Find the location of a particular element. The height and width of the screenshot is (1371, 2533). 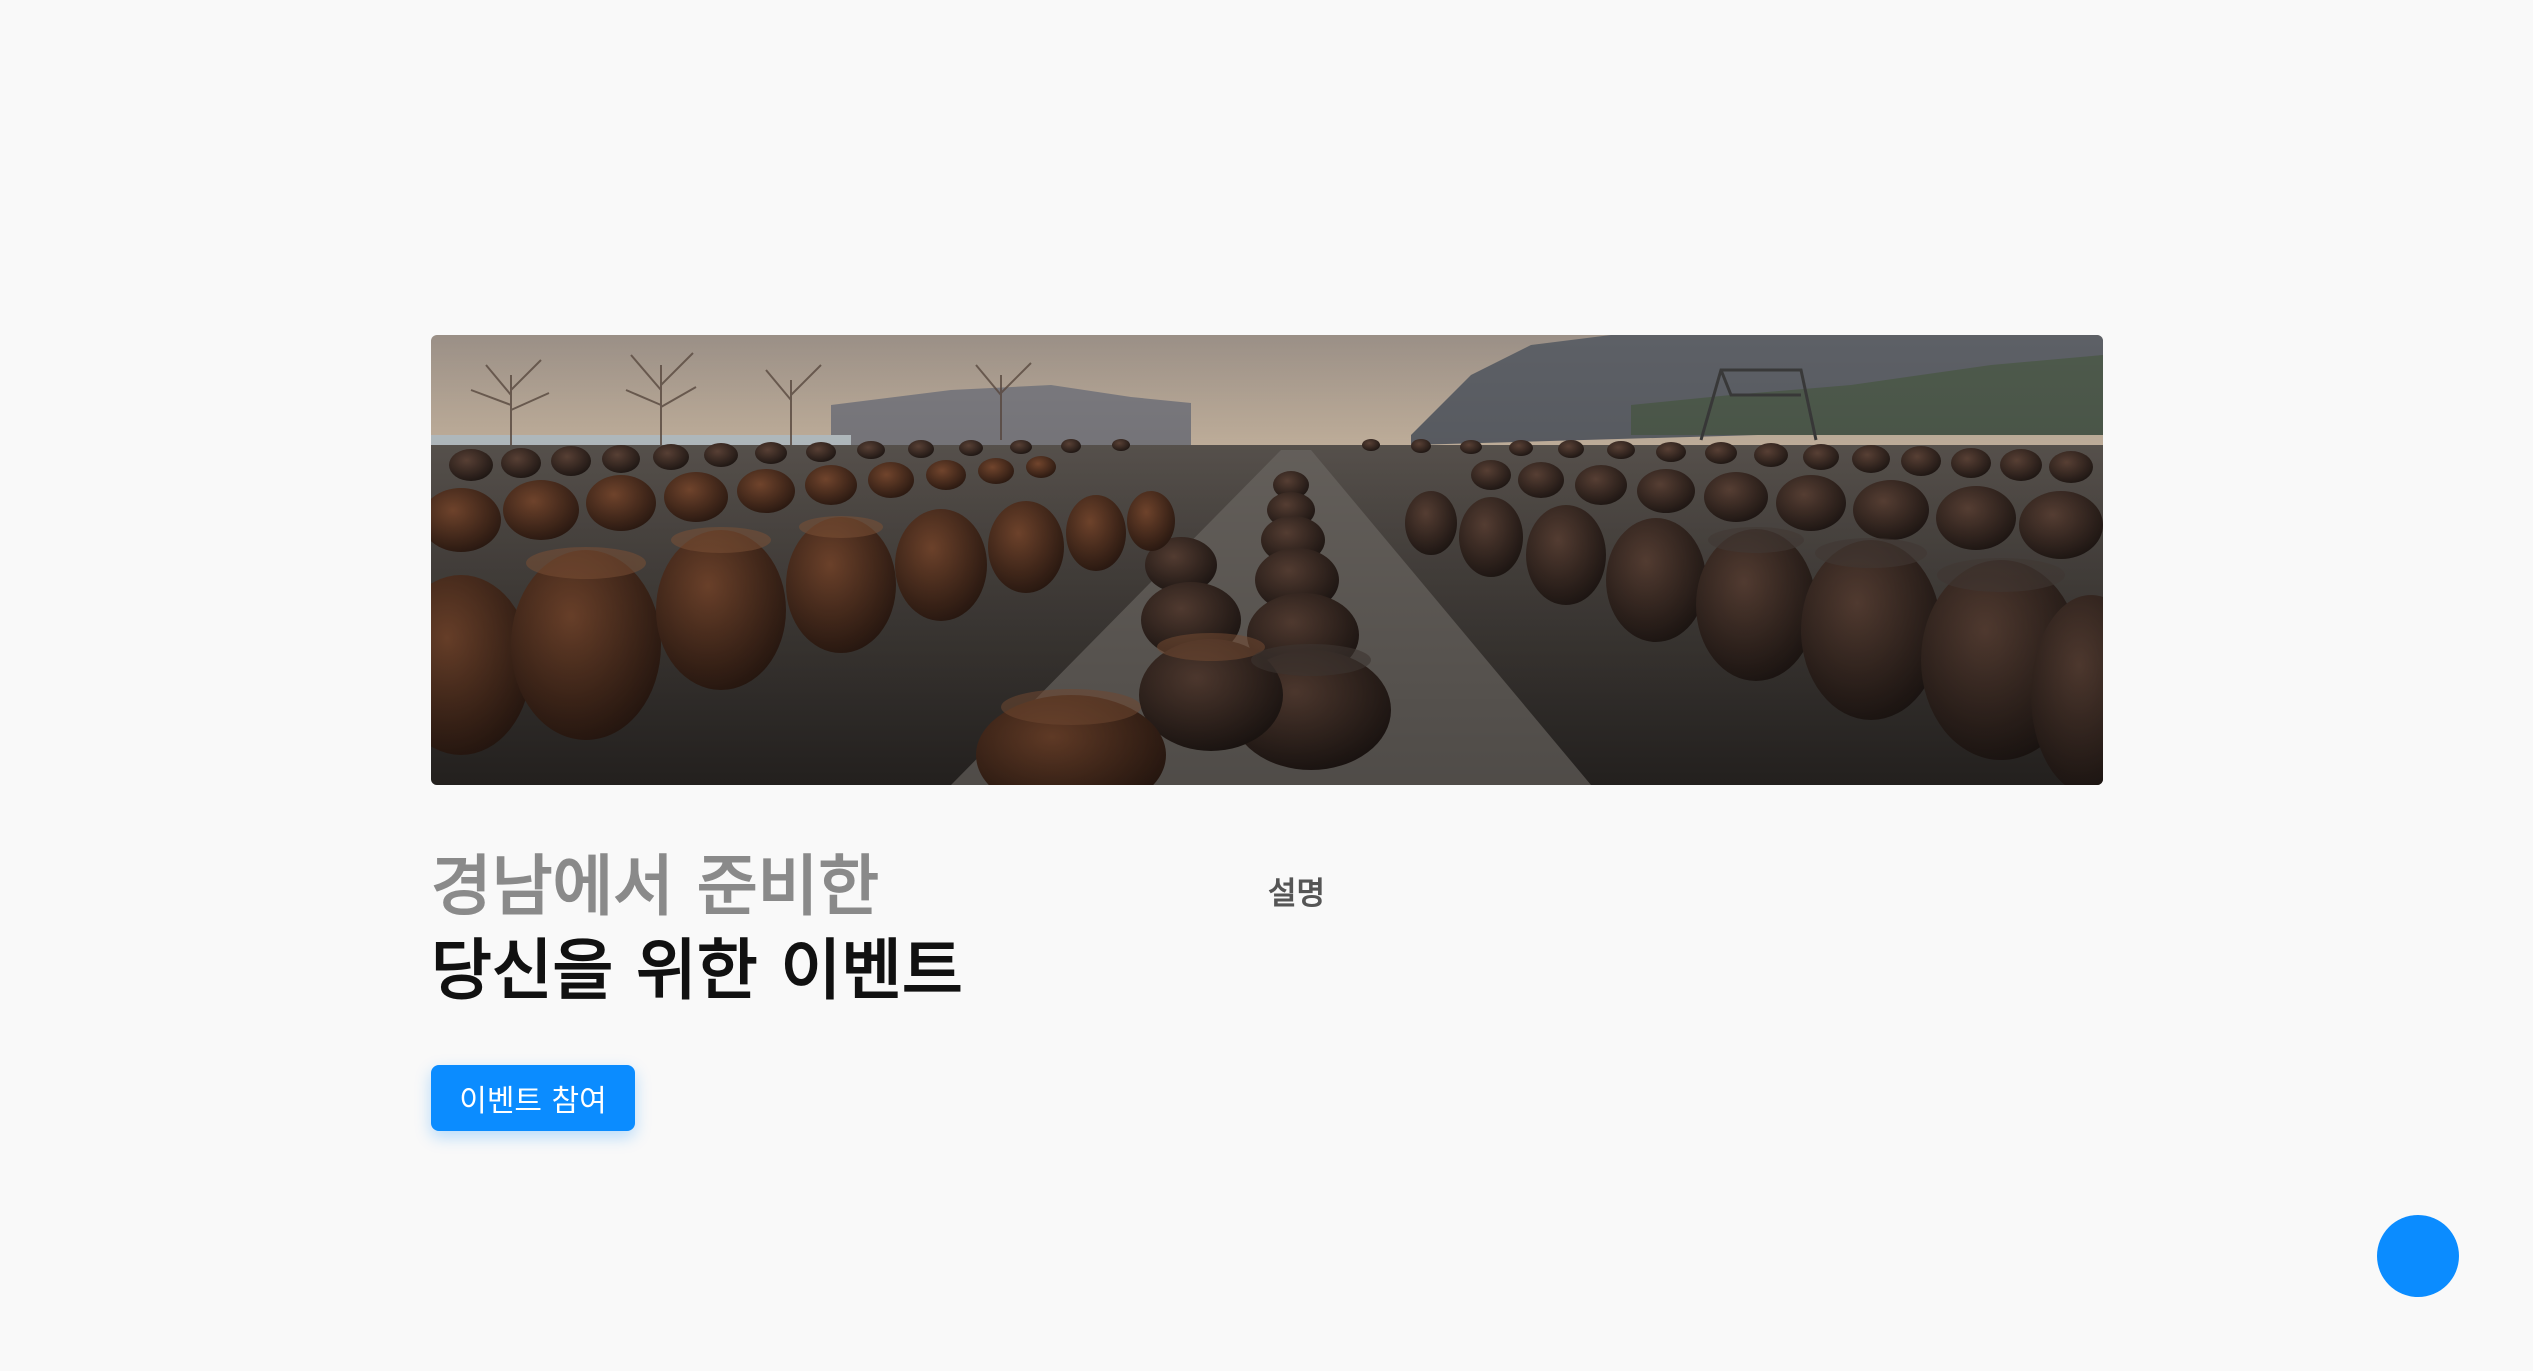

join-event-button: 이벤트 참여 is located at coordinates (533, 1098).